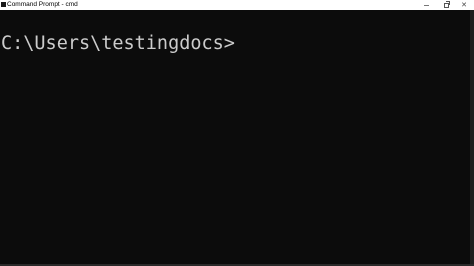 The width and height of the screenshot is (474, 266). I want to click on command-prompt-line: C:\Users\testingdocs>, so click(118, 44).